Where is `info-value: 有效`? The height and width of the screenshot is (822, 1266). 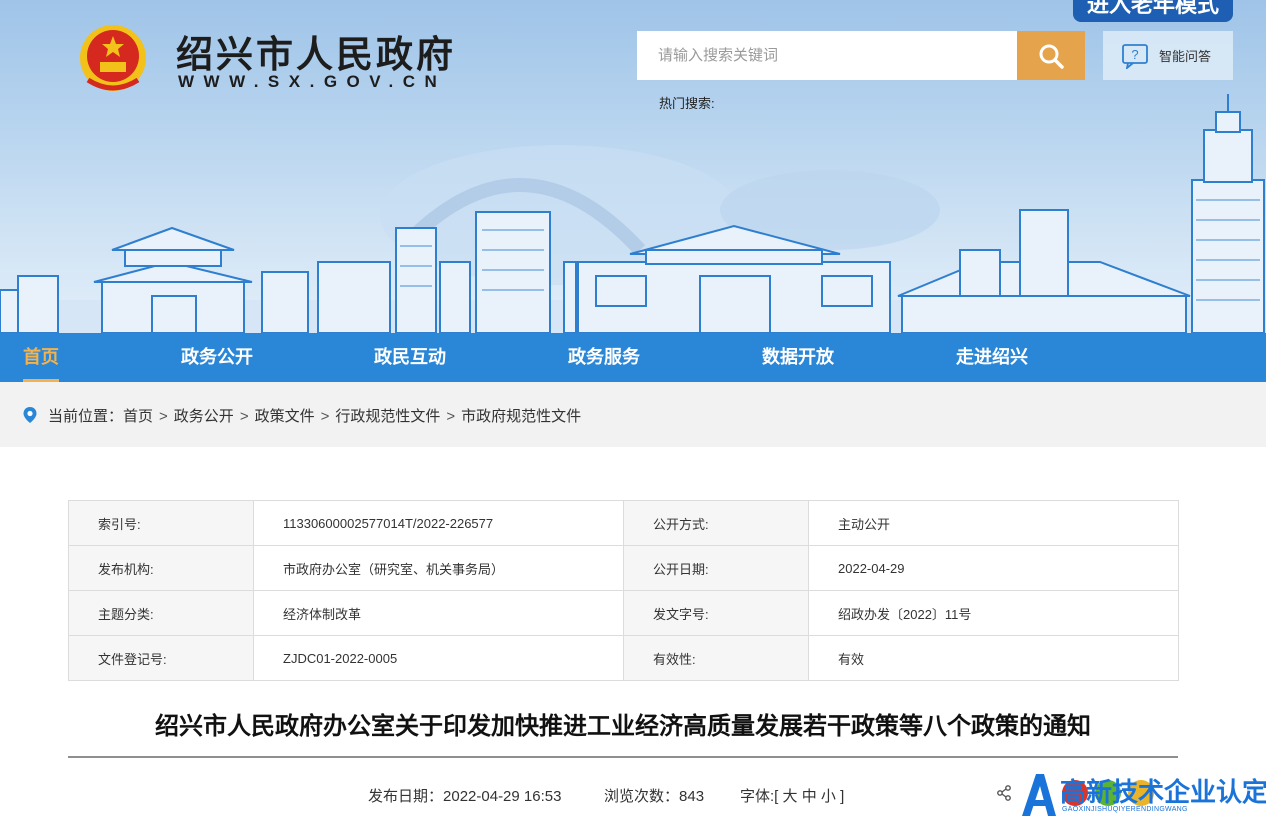 info-value: 有效 is located at coordinates (993, 658).